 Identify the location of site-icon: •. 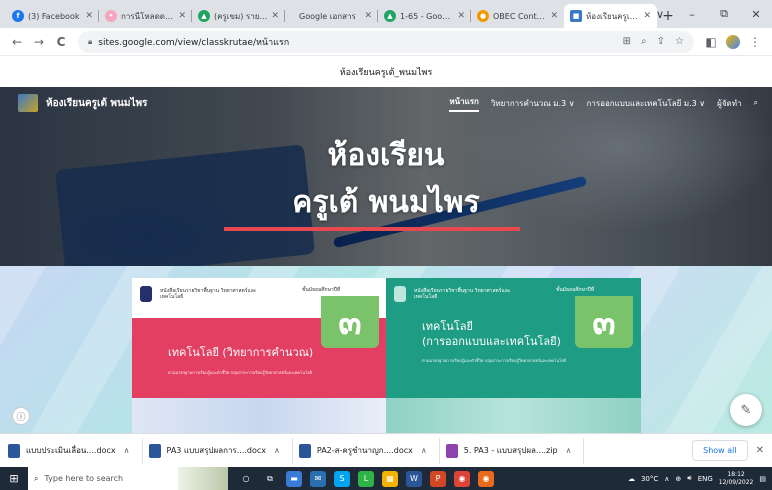
(111, 16).